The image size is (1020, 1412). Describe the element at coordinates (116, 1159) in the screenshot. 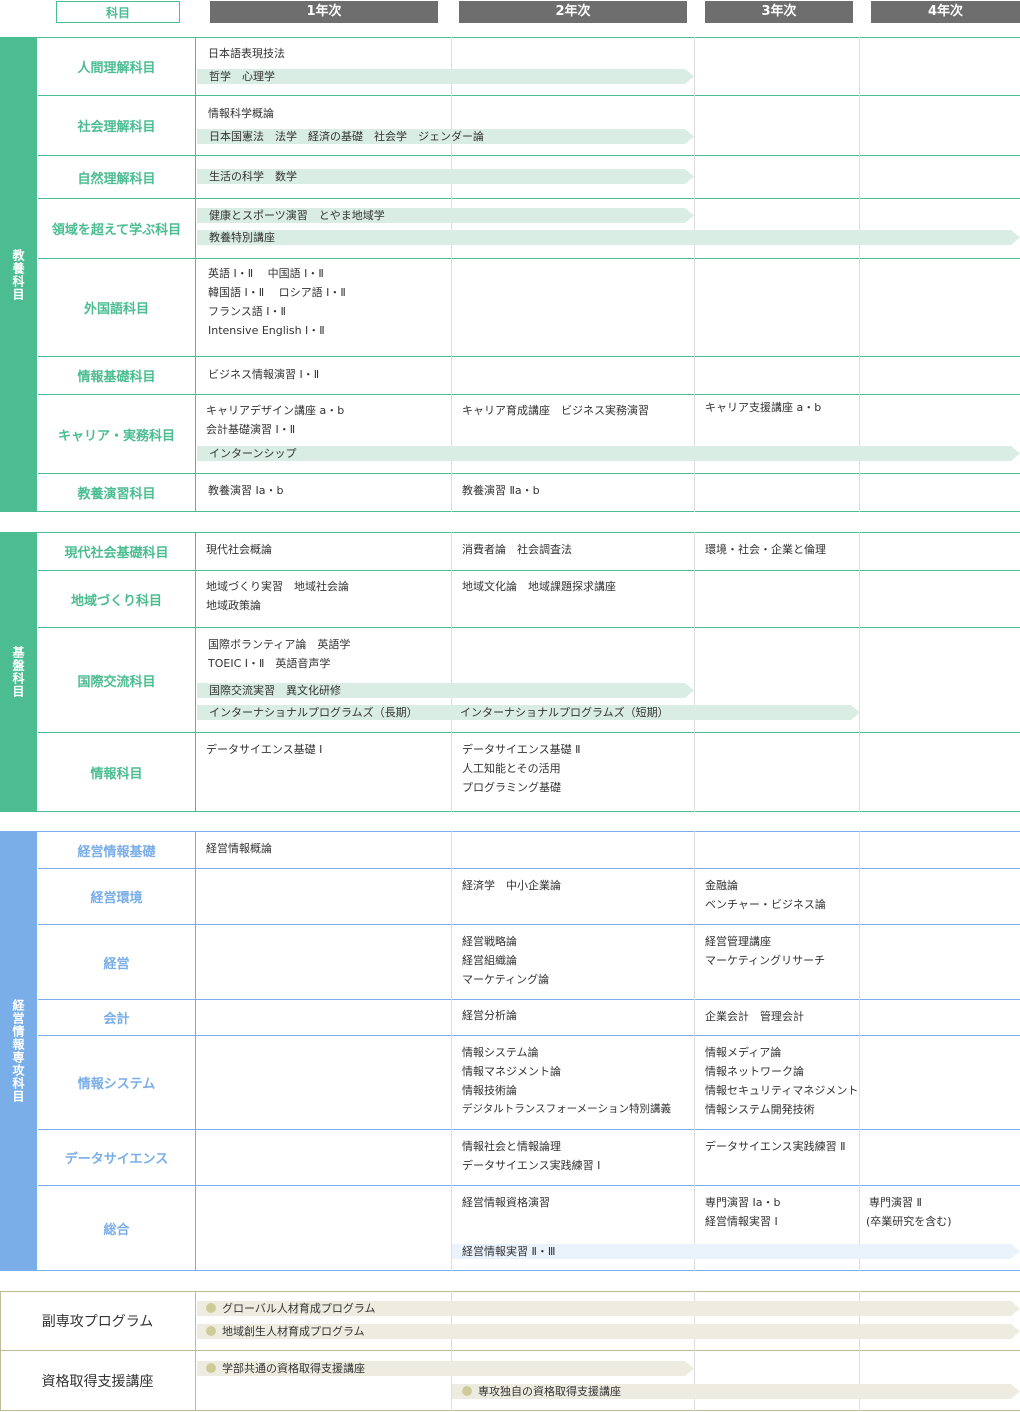

I see `category-data-science: データサイエンス` at that location.